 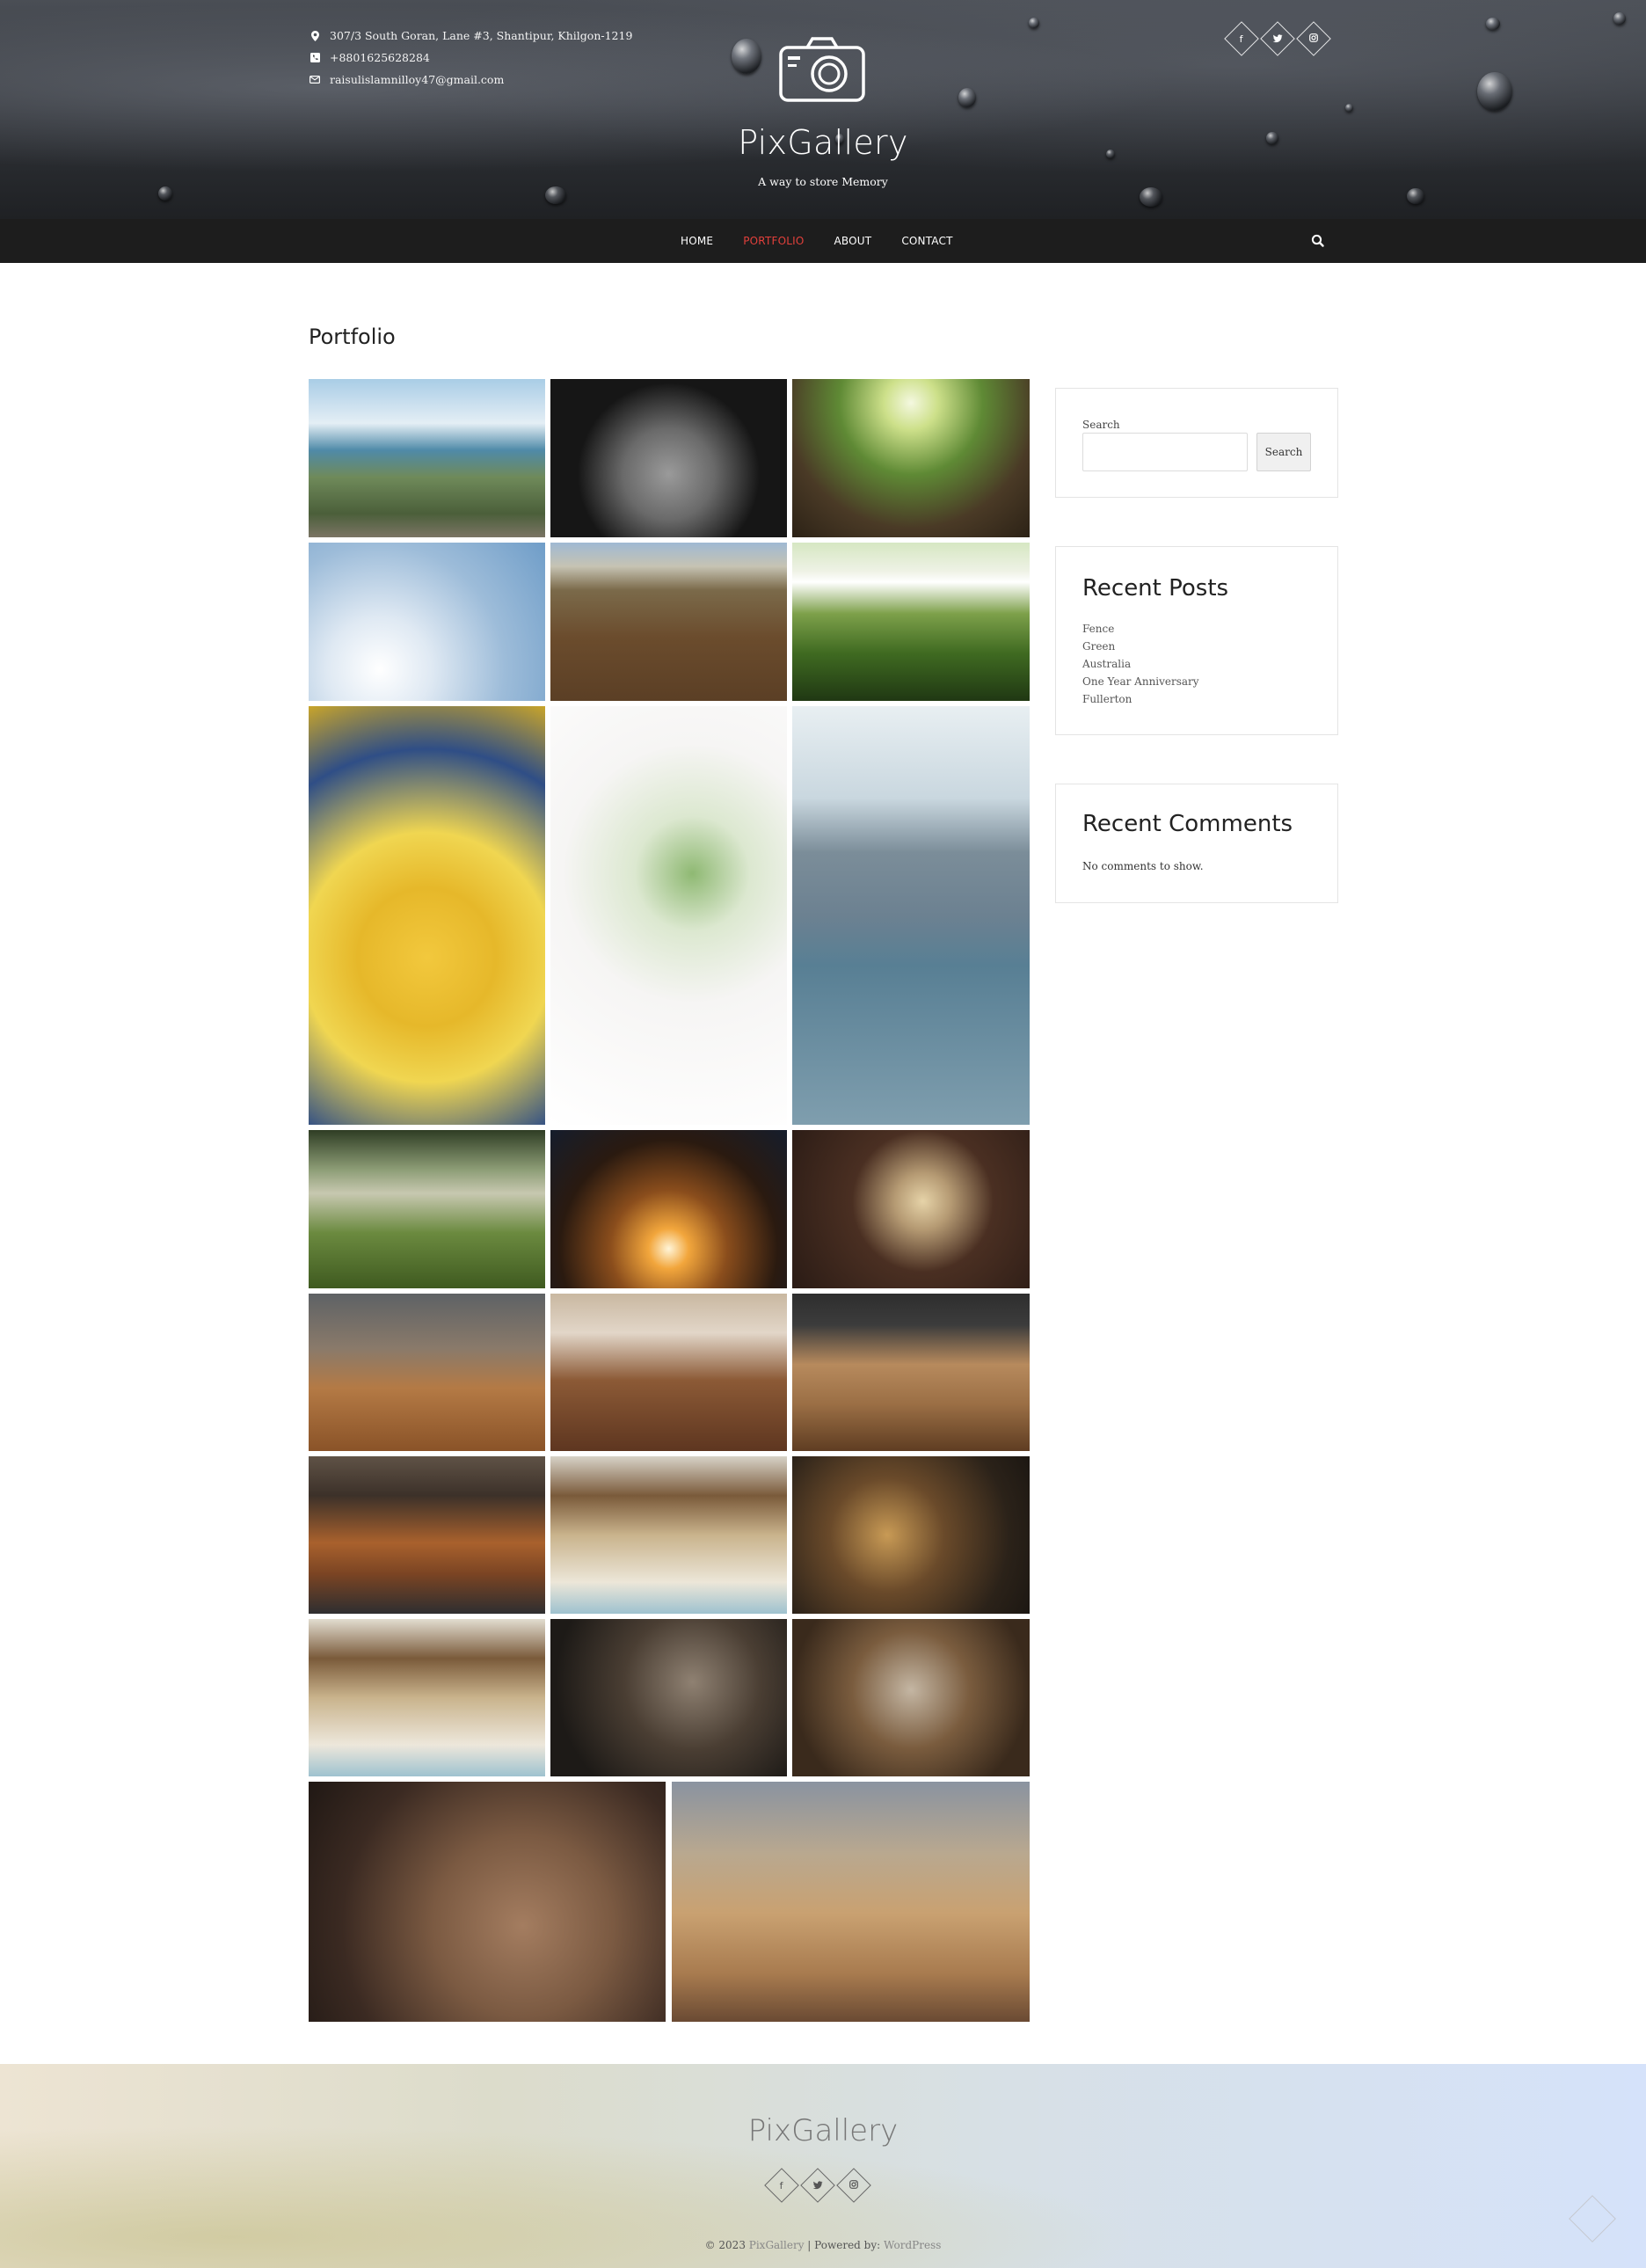 I want to click on instagram-link, so click(x=1313, y=38).